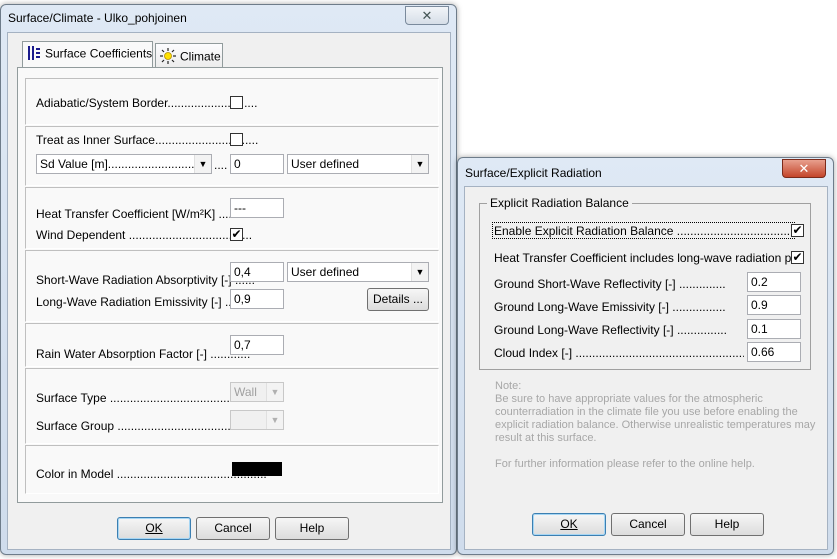  What do you see at coordinates (257, 469) in the screenshot?
I see `color-swatch` at bounding box center [257, 469].